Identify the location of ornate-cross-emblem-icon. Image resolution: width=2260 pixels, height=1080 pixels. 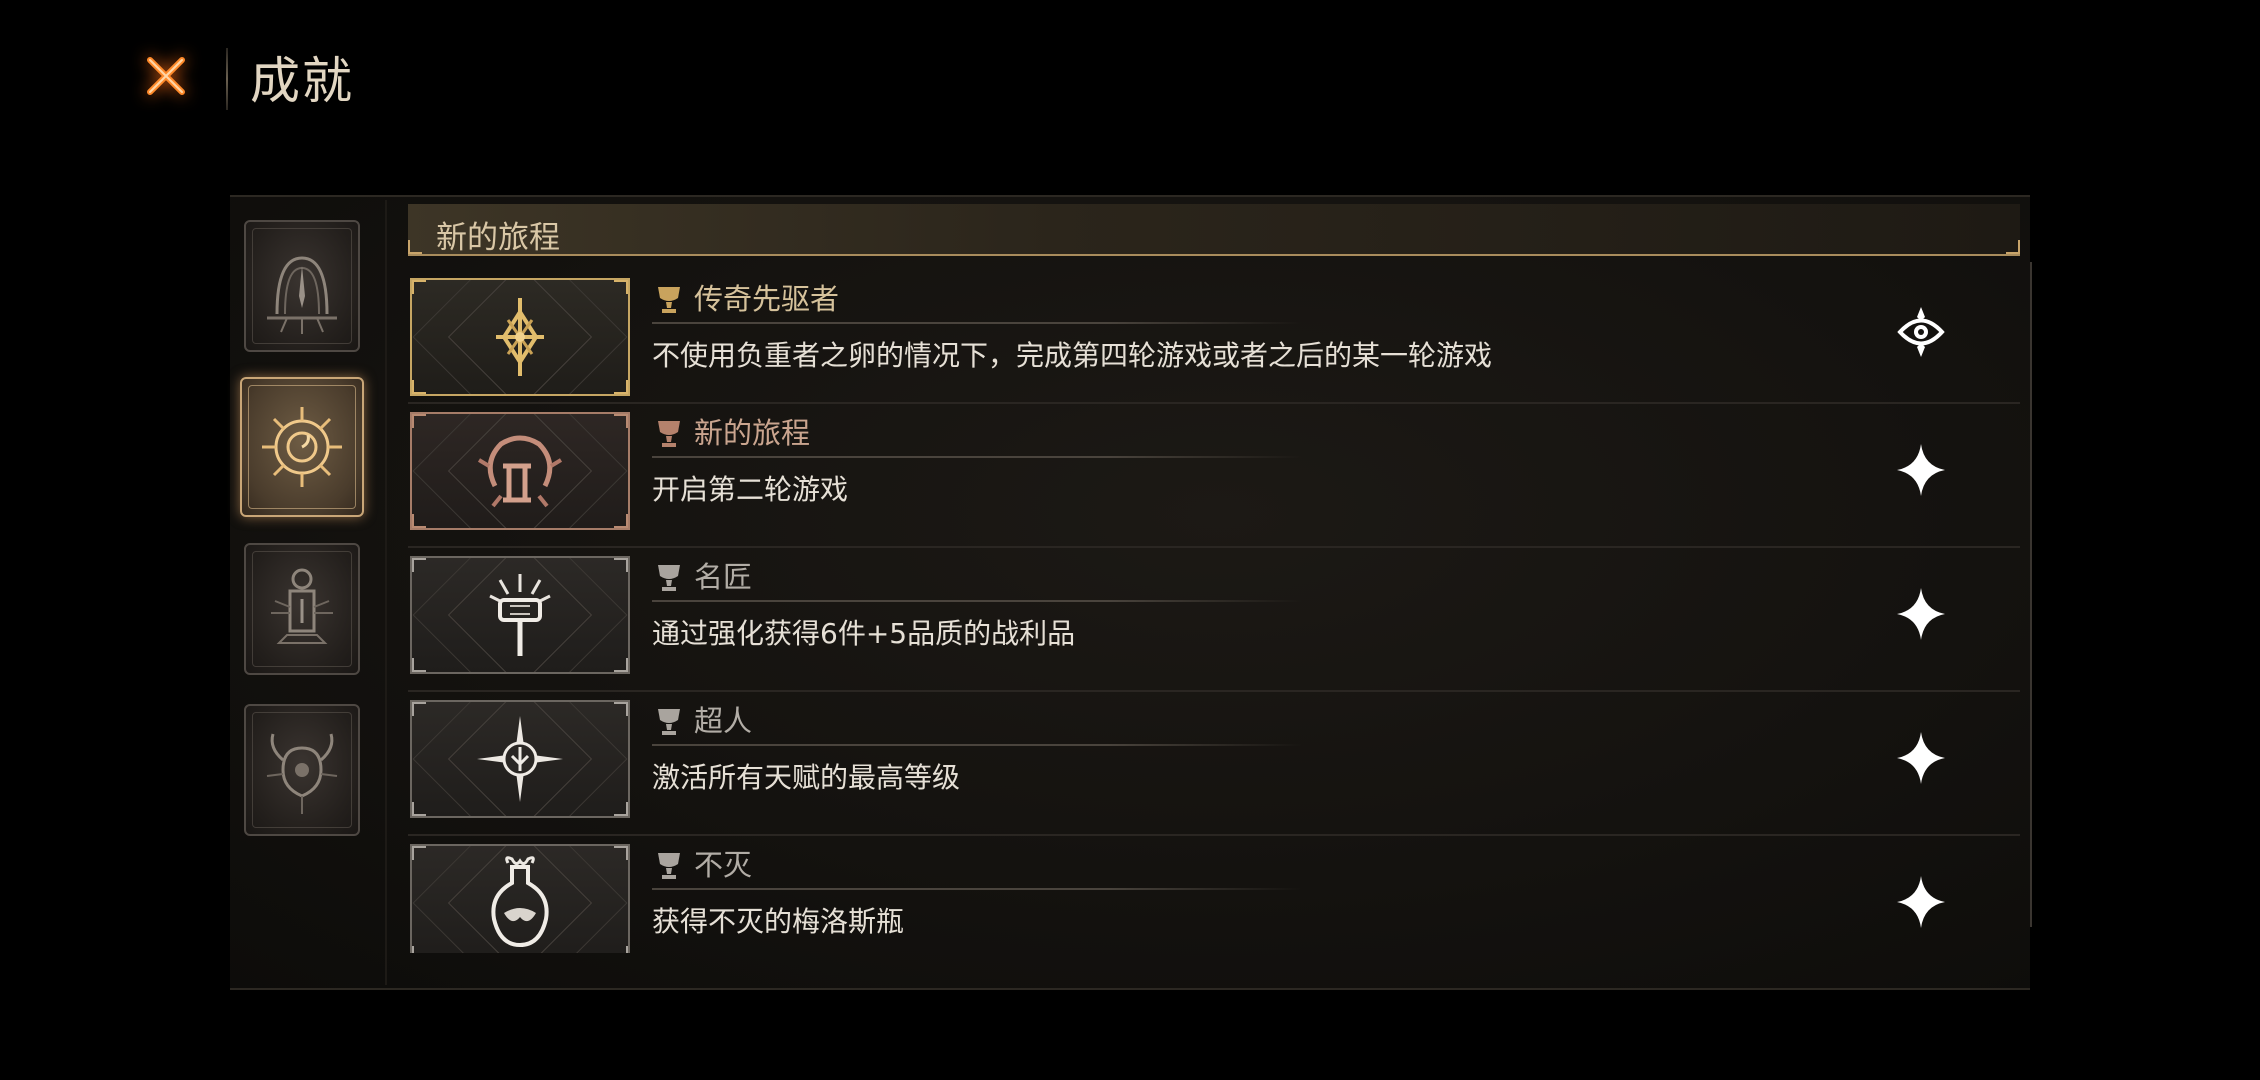
(520, 337).